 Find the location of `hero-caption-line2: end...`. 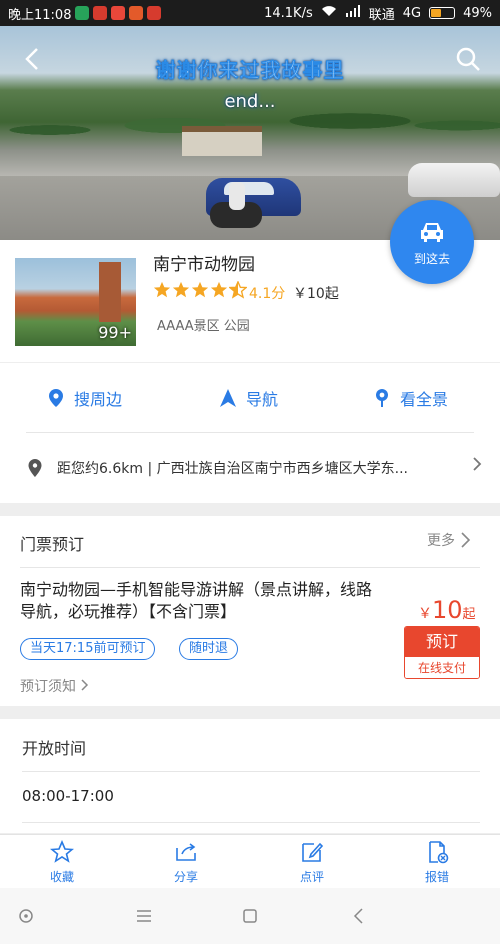

hero-caption-line2: end... is located at coordinates (250, 101).